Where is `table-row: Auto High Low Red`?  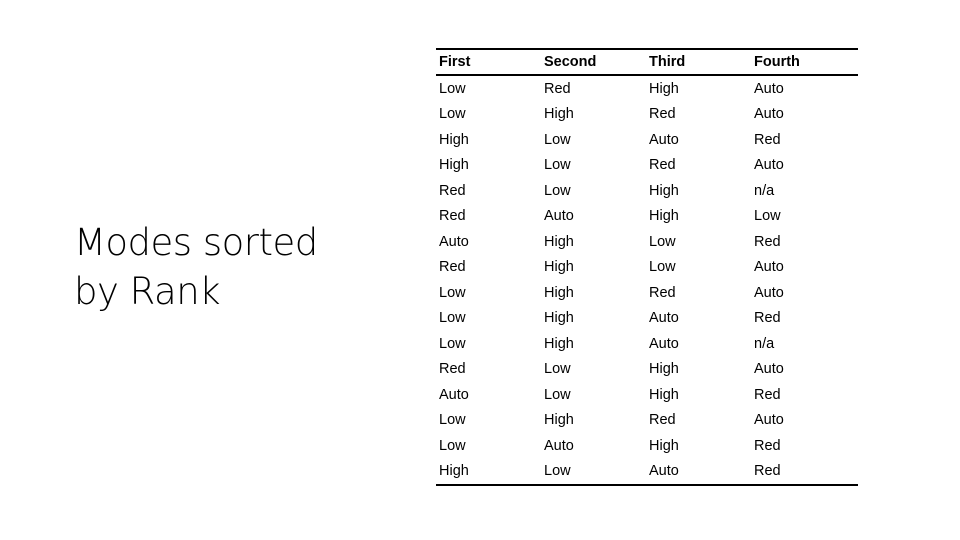
table-row: Auto High Low Red is located at coordinates (647, 242).